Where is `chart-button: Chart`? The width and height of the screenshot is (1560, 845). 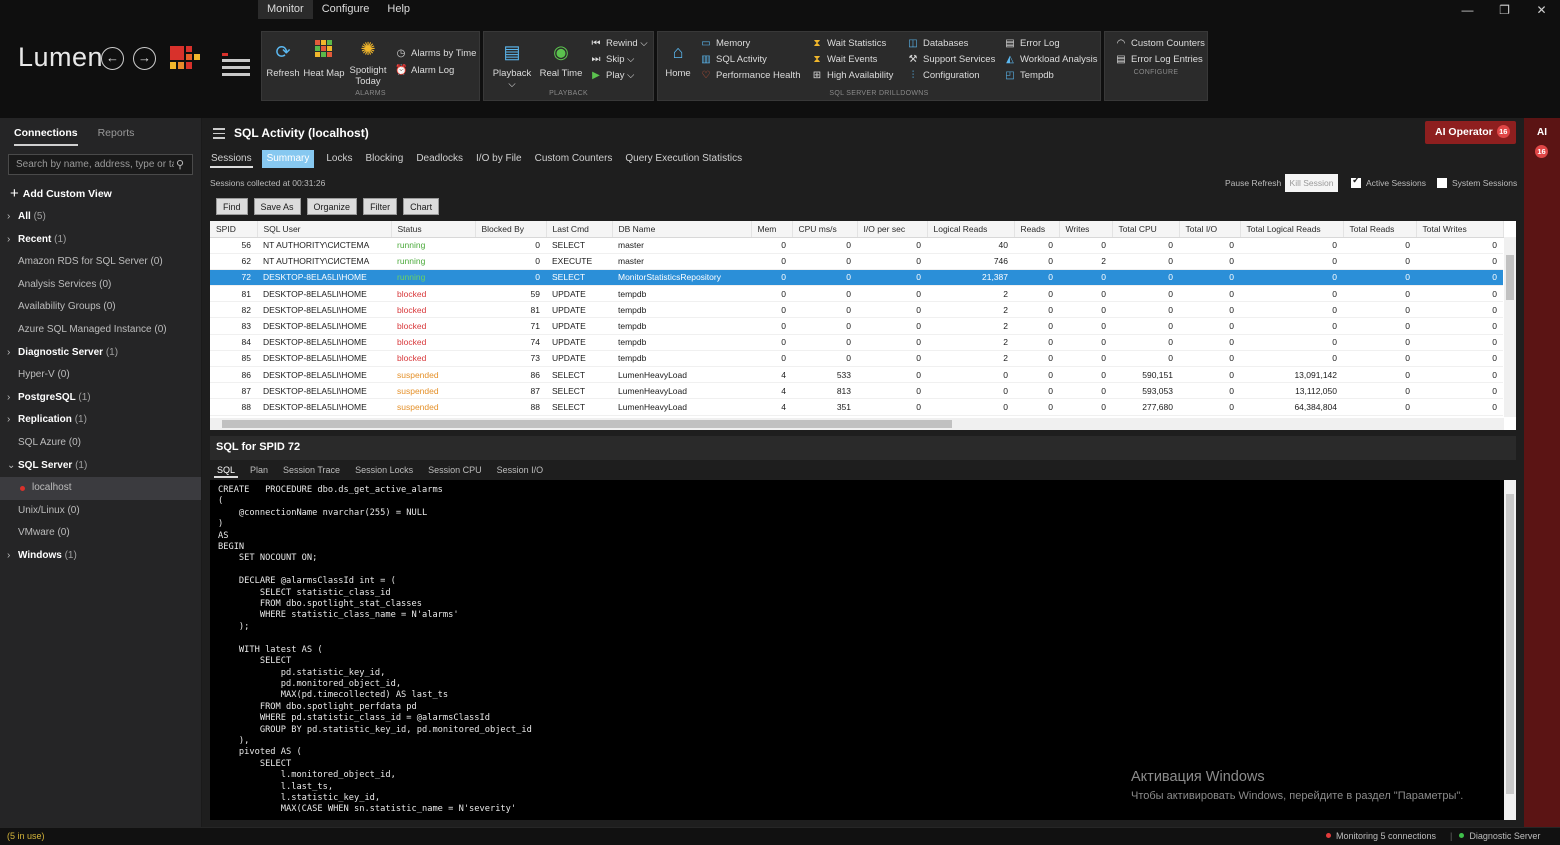
chart-button: Chart is located at coordinates (421, 206).